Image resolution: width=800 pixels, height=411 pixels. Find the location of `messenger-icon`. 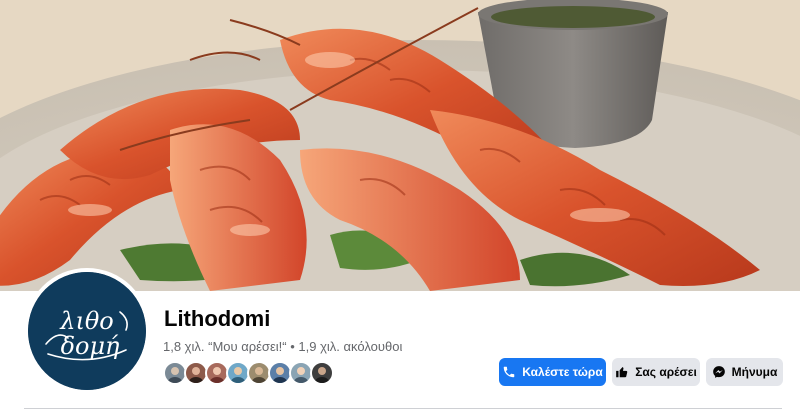

messenger-icon is located at coordinates (718, 372).